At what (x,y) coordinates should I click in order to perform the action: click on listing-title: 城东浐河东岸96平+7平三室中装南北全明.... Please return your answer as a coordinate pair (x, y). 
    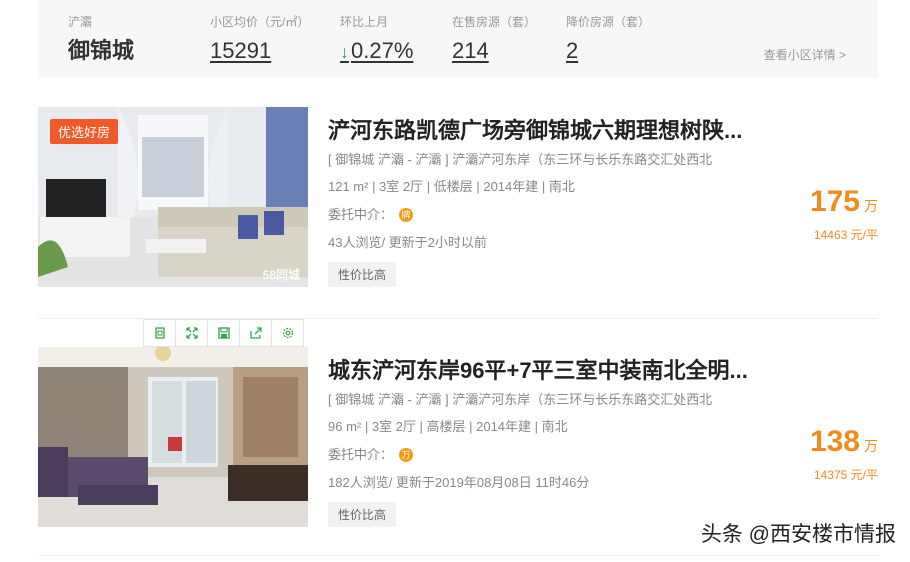
    Looking at the image, I should click on (563, 369).